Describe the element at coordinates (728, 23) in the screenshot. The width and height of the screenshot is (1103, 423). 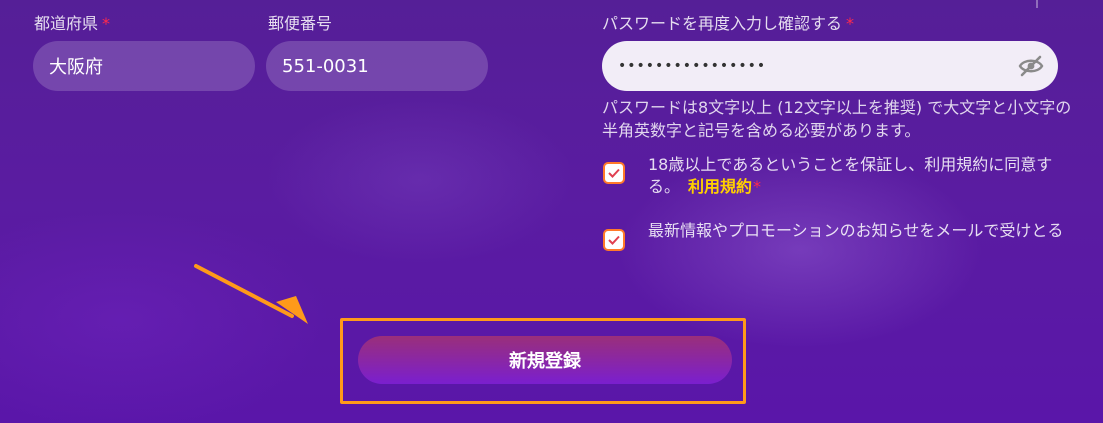
I see `password-confirm-label: パスワードを再度入力し確認する *` at that location.